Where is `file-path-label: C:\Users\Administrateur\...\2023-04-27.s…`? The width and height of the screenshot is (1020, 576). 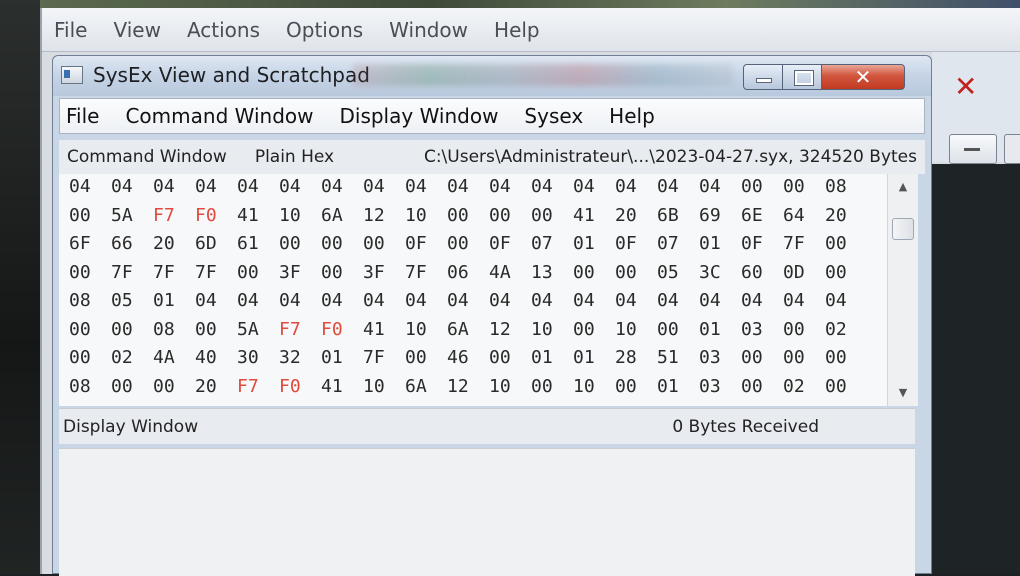 file-path-label: C:\Users\Administrateur\...\2023-04-27.s… is located at coordinates (670, 157).